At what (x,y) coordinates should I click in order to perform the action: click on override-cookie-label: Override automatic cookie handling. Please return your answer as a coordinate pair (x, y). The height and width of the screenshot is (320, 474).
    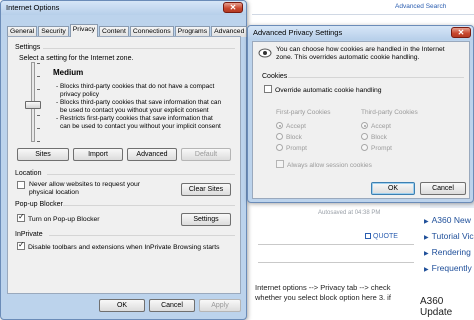
    Looking at the image, I should click on (328, 90).